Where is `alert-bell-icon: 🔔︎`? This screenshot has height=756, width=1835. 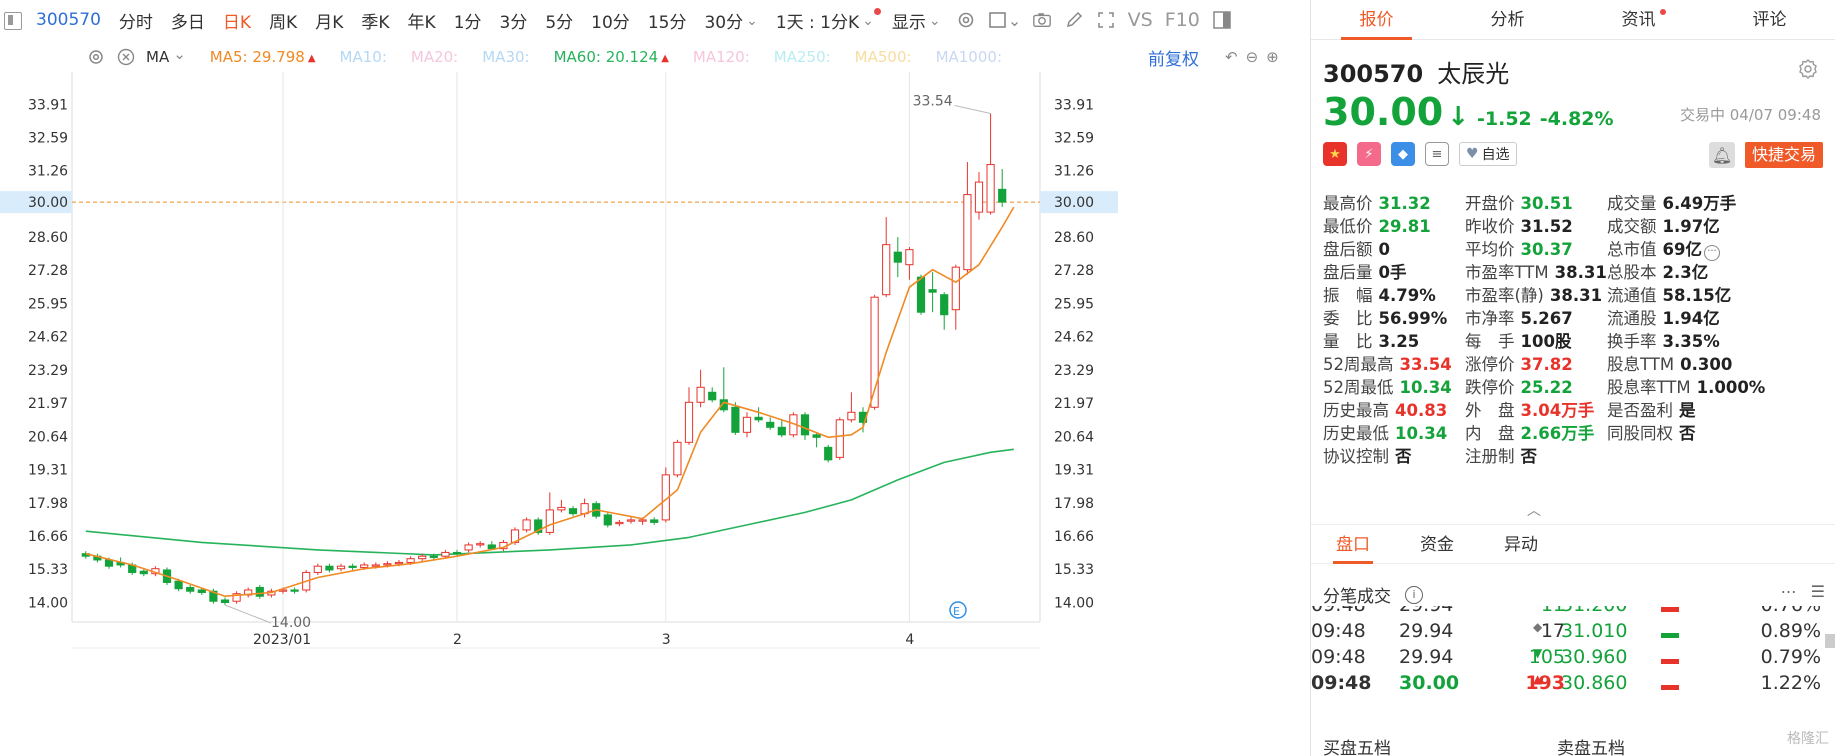 alert-bell-icon: 🔔︎ is located at coordinates (1722, 155).